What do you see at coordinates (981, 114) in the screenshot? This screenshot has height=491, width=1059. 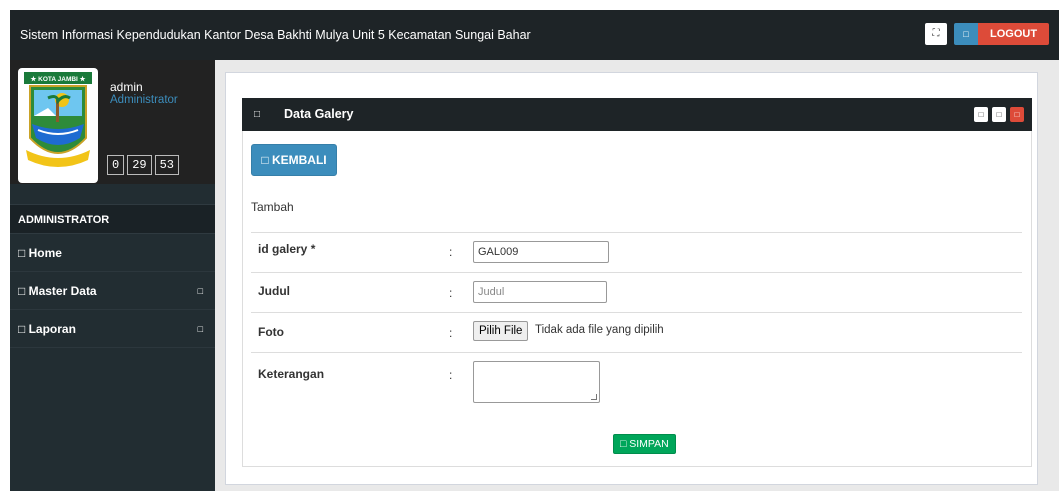 I see `collapse-button: □` at bounding box center [981, 114].